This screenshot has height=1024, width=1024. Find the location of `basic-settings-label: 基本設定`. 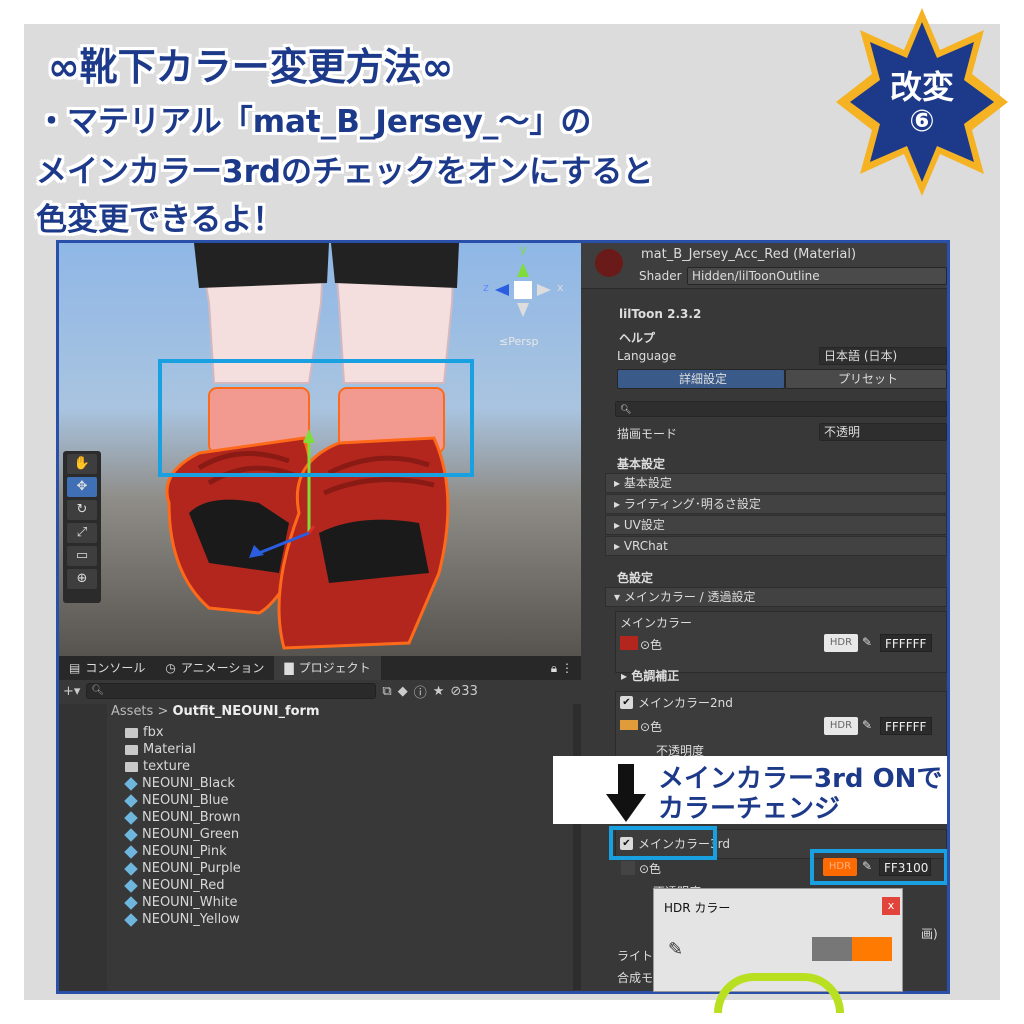

basic-settings-label: 基本設定 is located at coordinates (647, 483).